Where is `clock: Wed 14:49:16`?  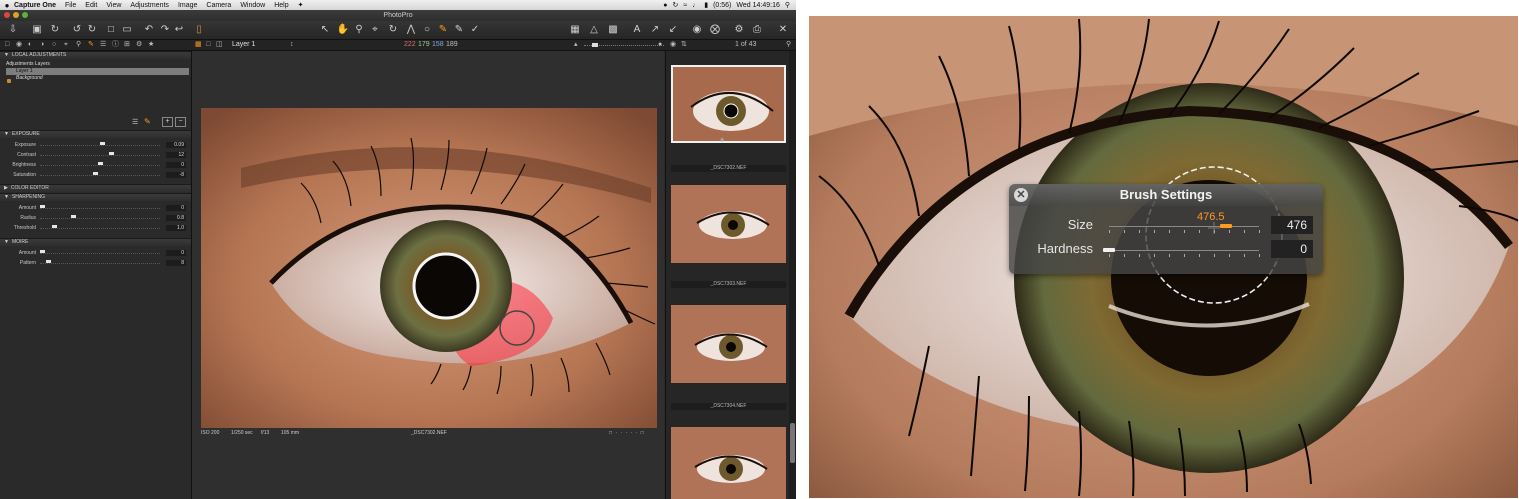 clock: Wed 14:49:16 is located at coordinates (757, 5).